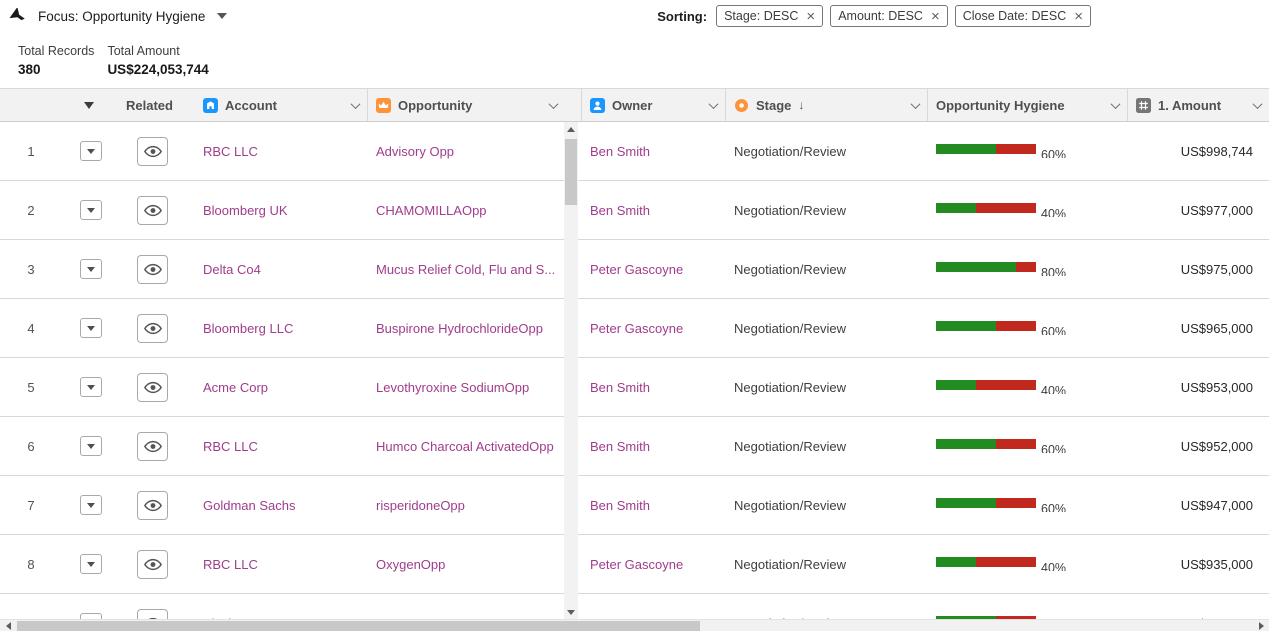 The height and width of the screenshot is (632, 1269). Describe the element at coordinates (415, 151) in the screenshot. I see `opportunity-link: Advisory Opp` at that location.